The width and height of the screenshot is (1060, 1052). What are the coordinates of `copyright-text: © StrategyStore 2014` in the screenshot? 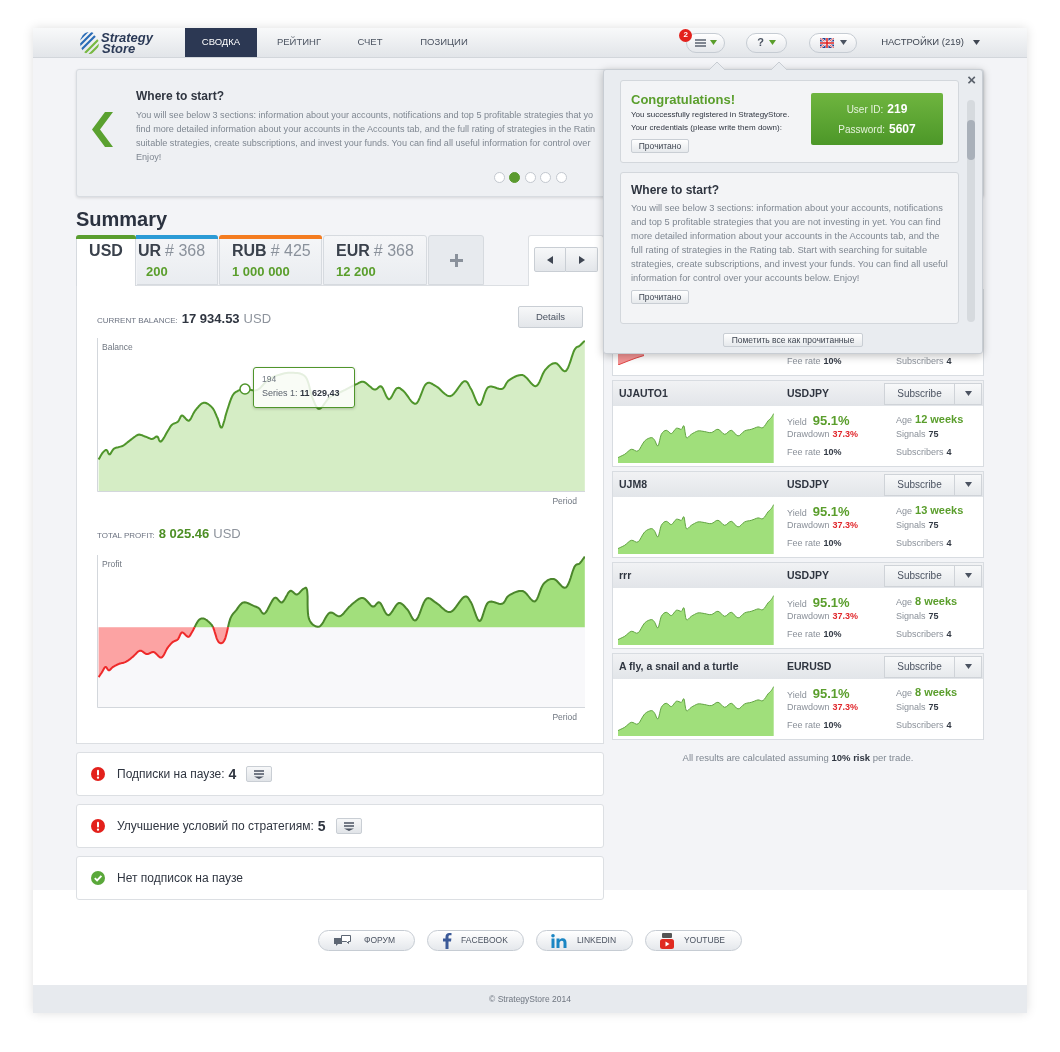 It's located at (530, 999).